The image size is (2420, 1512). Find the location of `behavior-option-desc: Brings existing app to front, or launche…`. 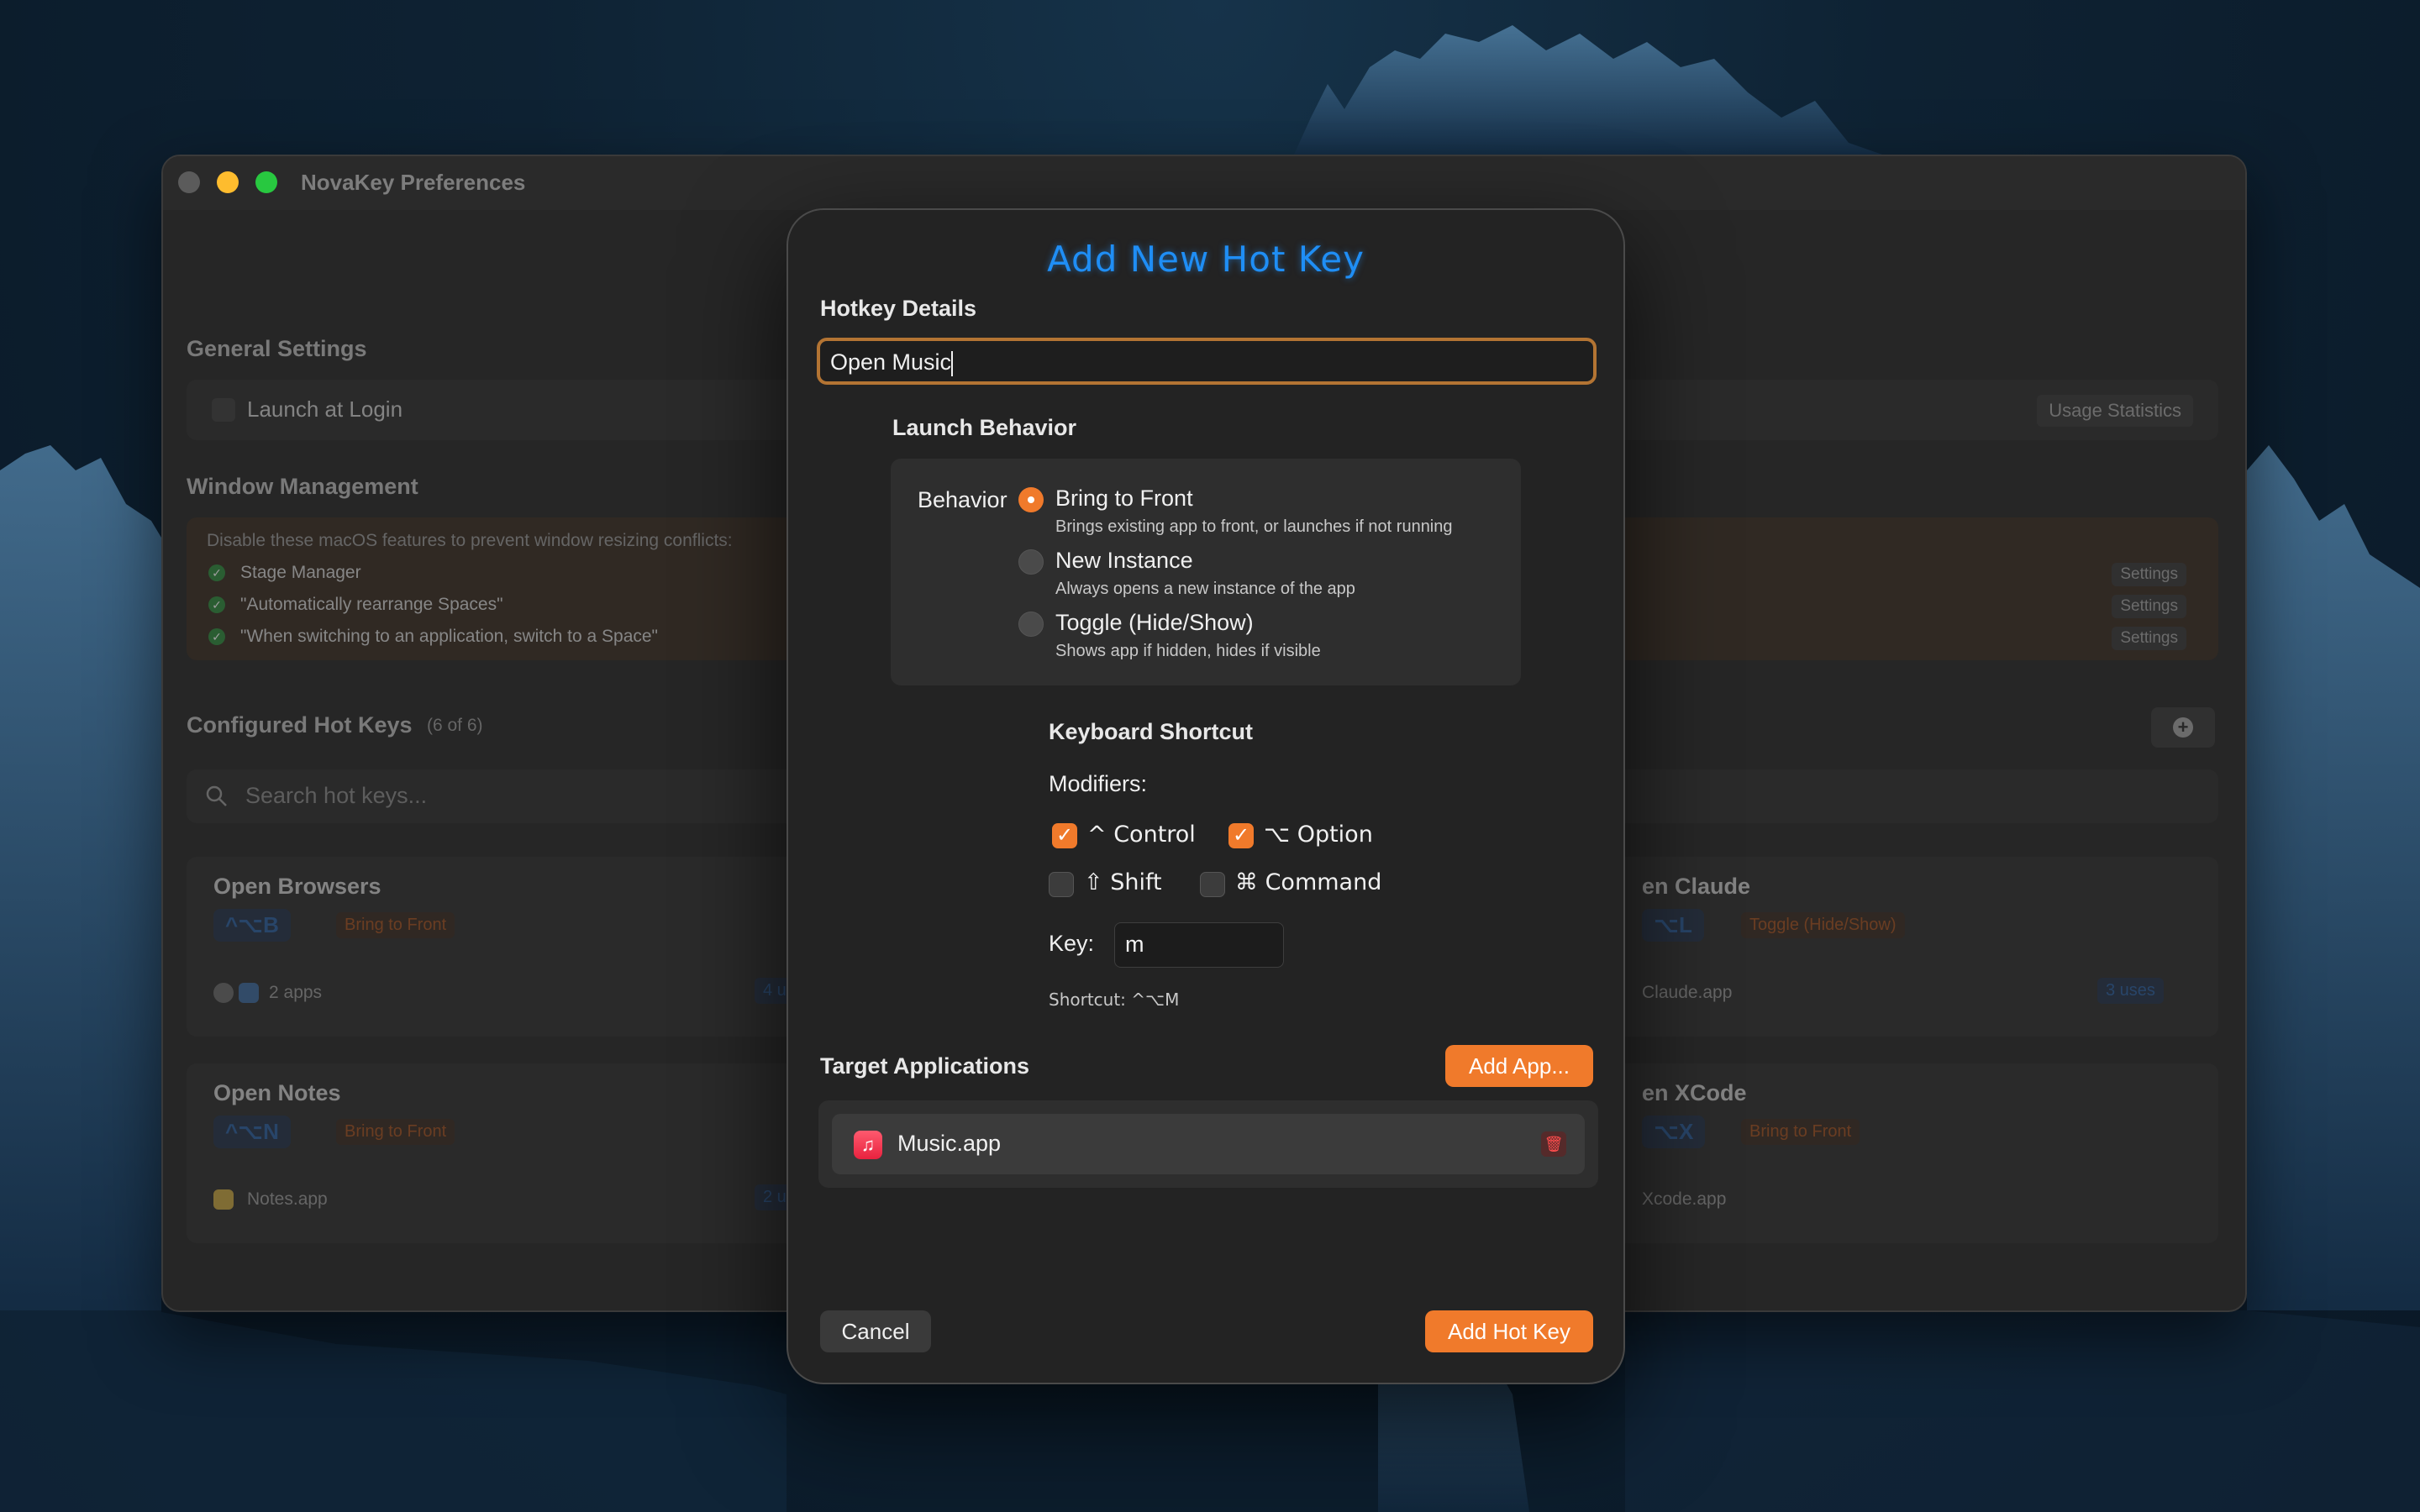

behavior-option-desc: Brings existing app to front, or launche… is located at coordinates (1254, 526).